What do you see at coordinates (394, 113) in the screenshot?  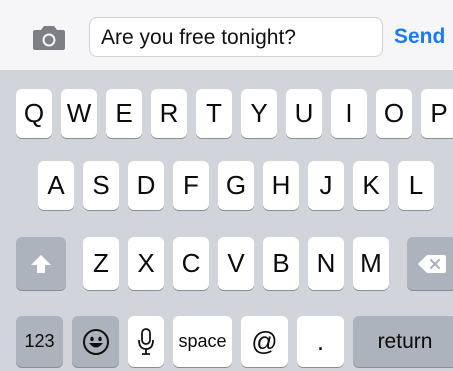 I see `key-o: O` at bounding box center [394, 113].